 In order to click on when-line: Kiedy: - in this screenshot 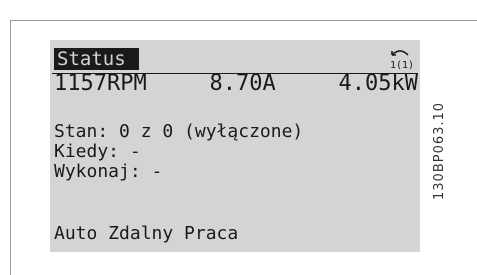, I will do `click(97, 151)`.